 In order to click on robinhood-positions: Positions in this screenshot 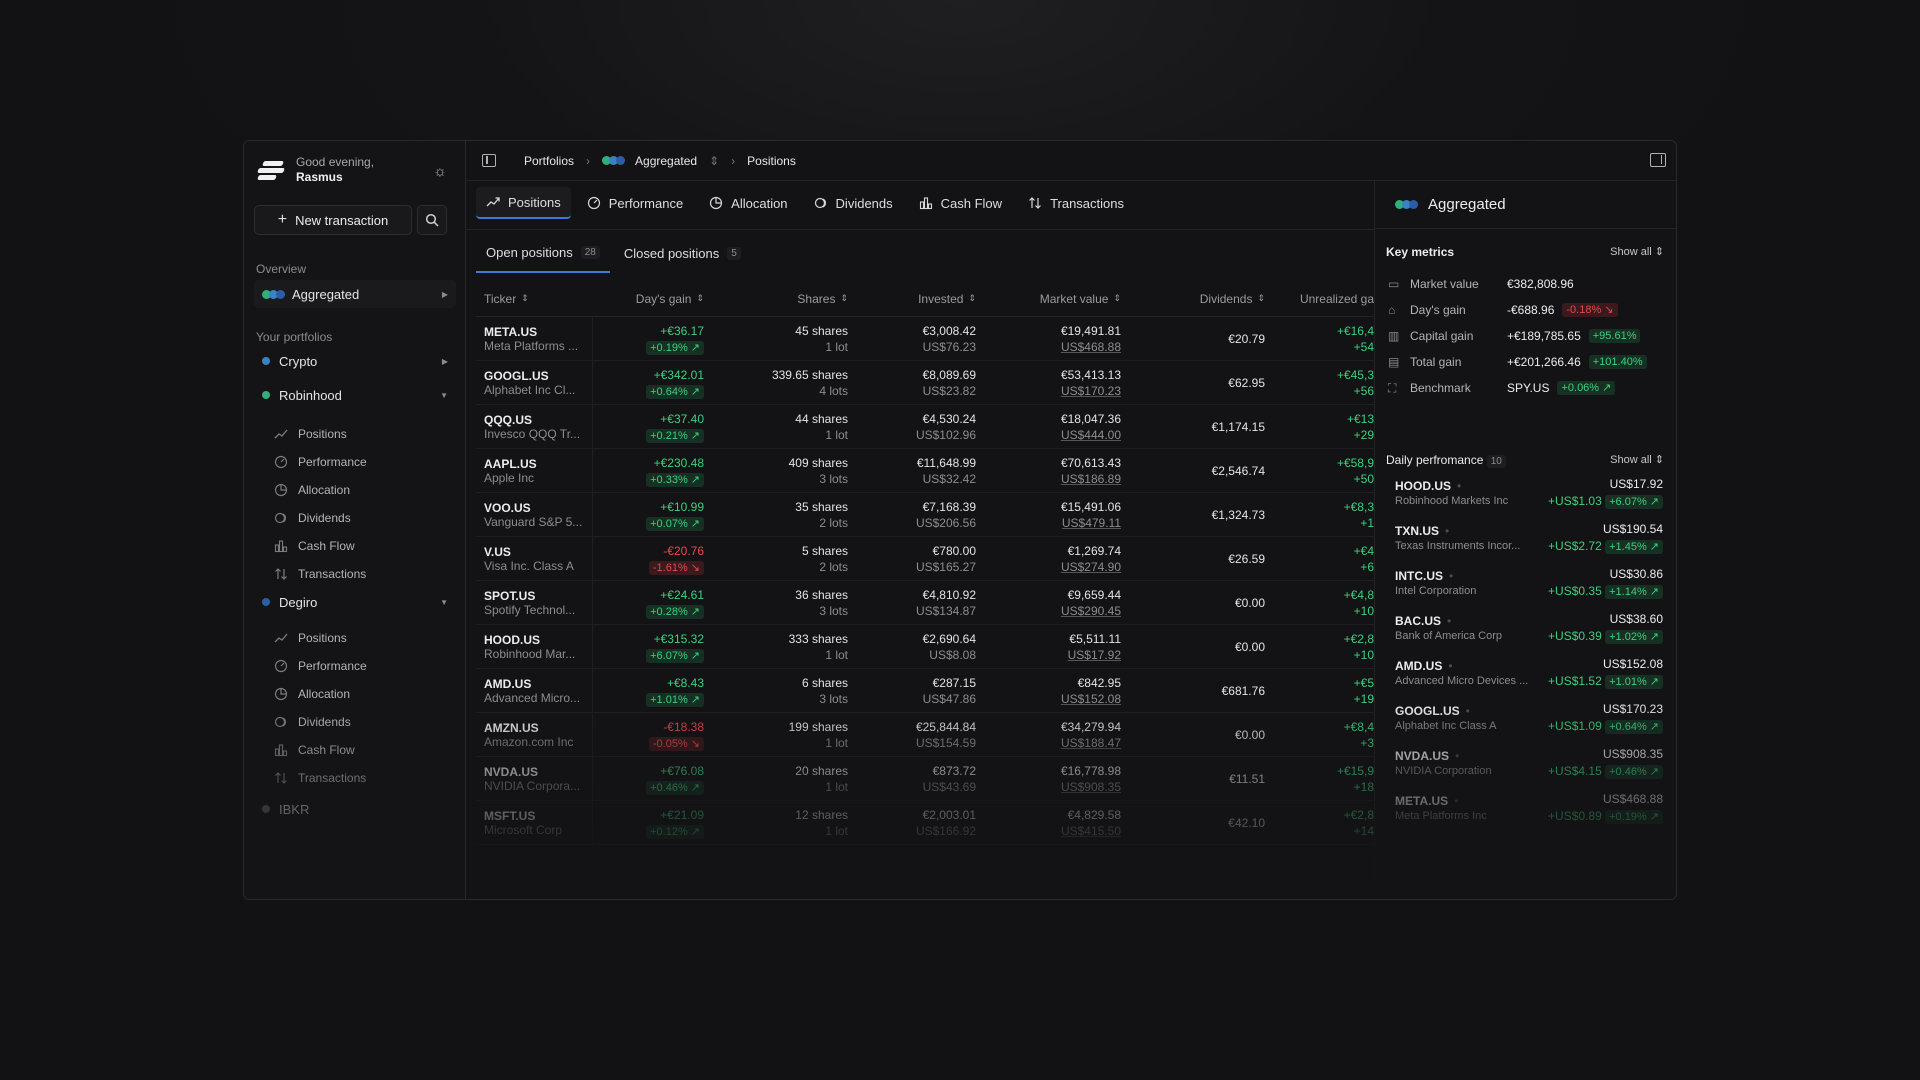, I will do `click(310, 434)`.